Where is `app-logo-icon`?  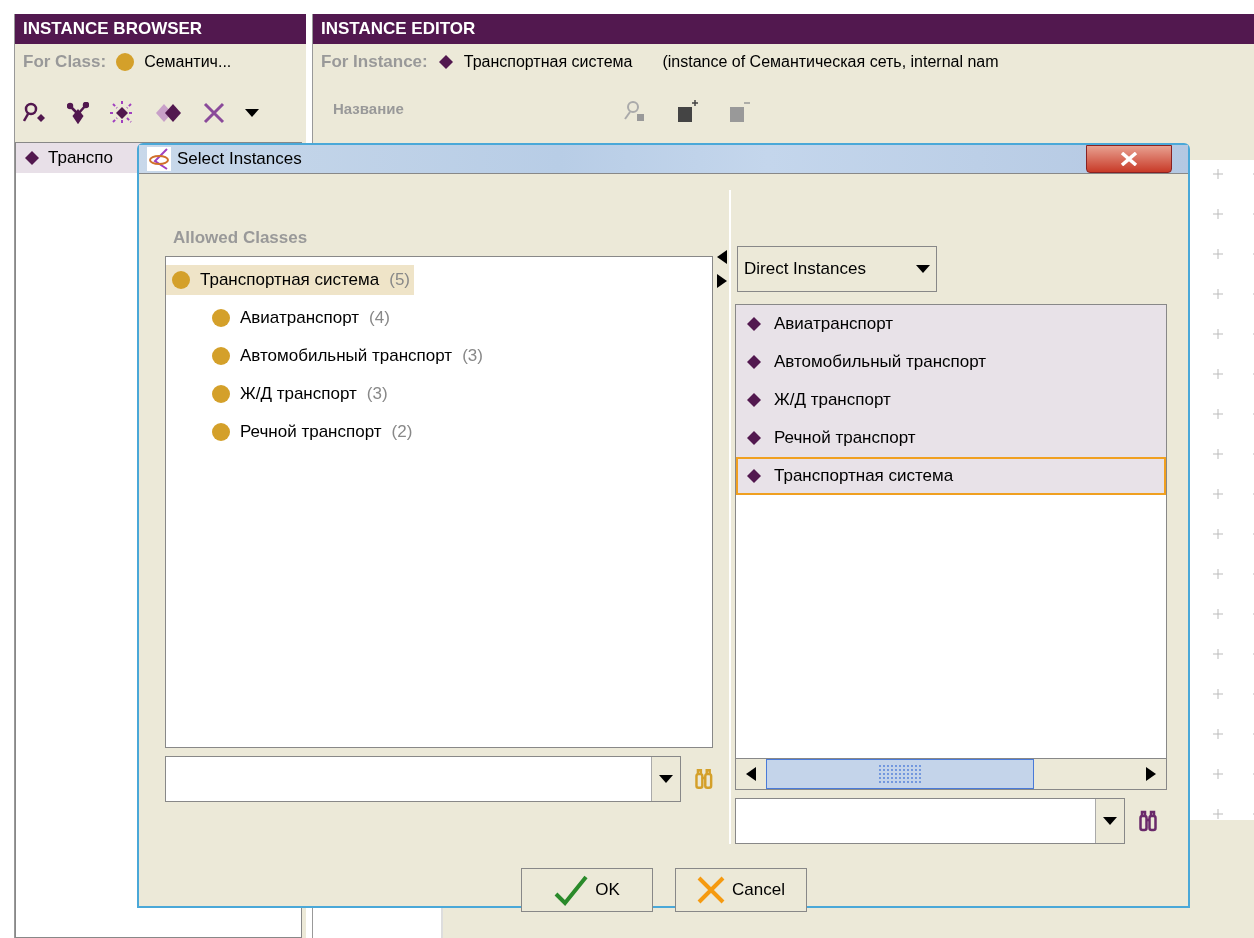
app-logo-icon is located at coordinates (159, 159).